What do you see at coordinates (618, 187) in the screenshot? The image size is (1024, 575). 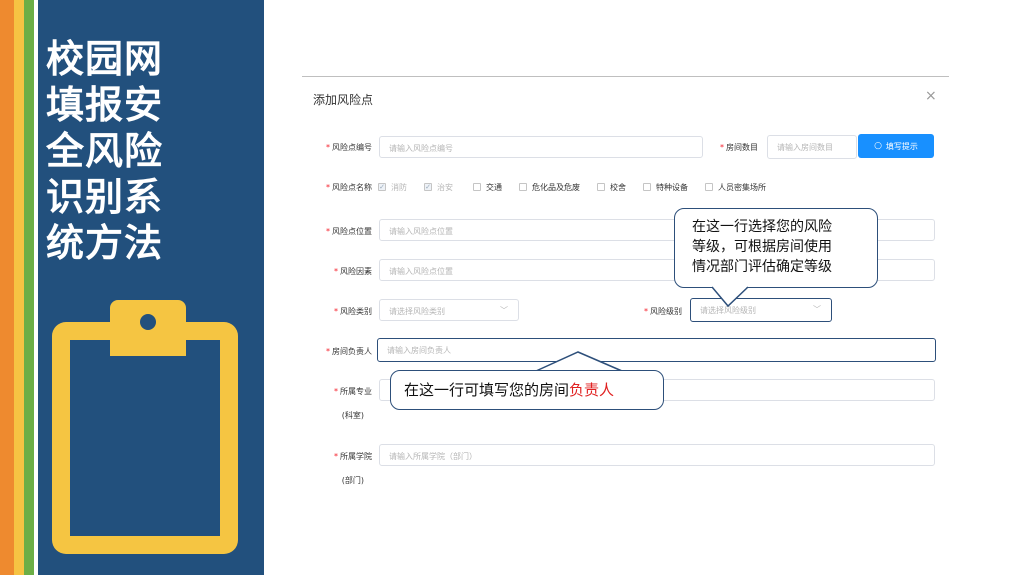 I see `checkbox-label: 校舍` at bounding box center [618, 187].